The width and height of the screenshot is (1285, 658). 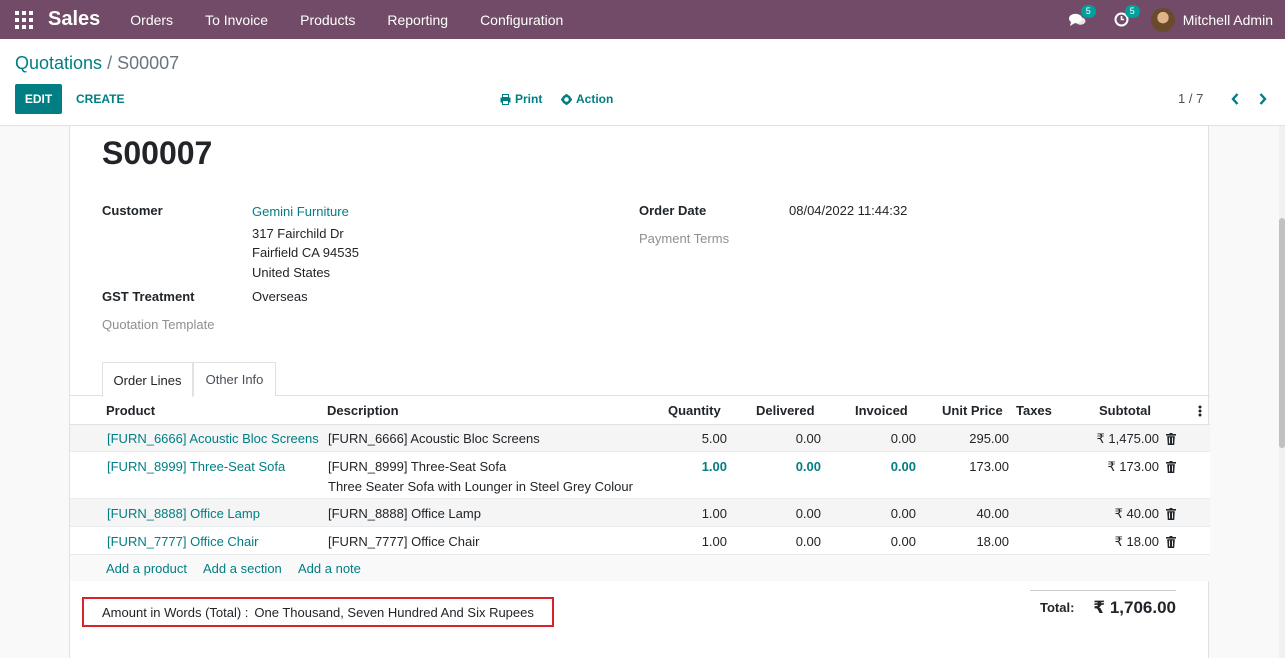 I want to click on cell-unit-price: 18.00, so click(x=992, y=541).